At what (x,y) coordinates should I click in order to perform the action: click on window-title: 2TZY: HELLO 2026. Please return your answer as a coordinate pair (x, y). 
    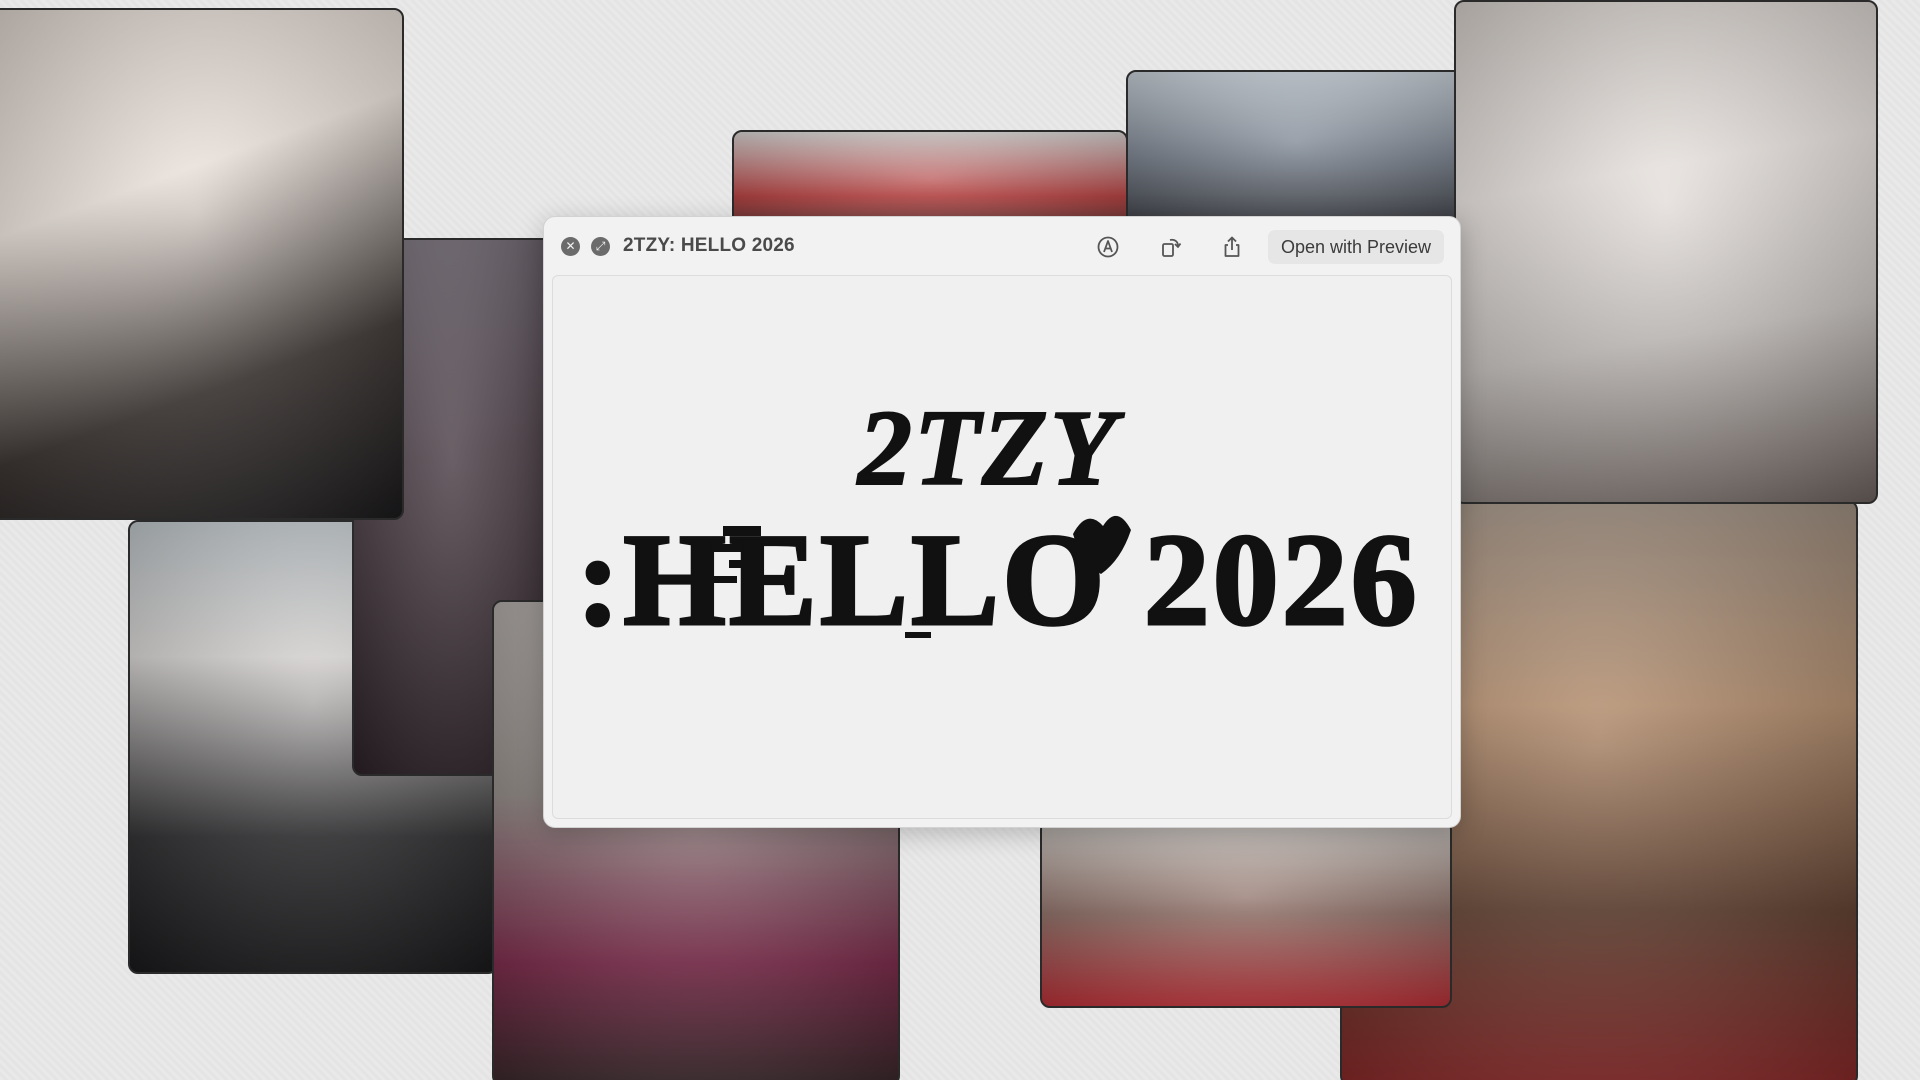
    Looking at the image, I should click on (709, 245).